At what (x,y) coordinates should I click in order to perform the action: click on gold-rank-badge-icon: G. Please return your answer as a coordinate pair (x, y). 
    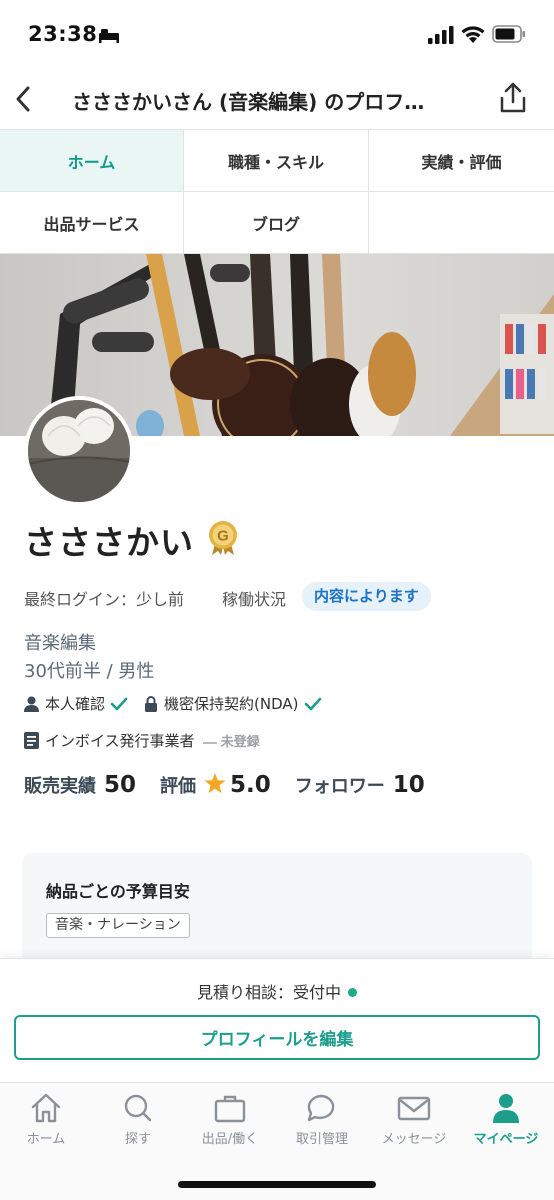
    Looking at the image, I should click on (223, 538).